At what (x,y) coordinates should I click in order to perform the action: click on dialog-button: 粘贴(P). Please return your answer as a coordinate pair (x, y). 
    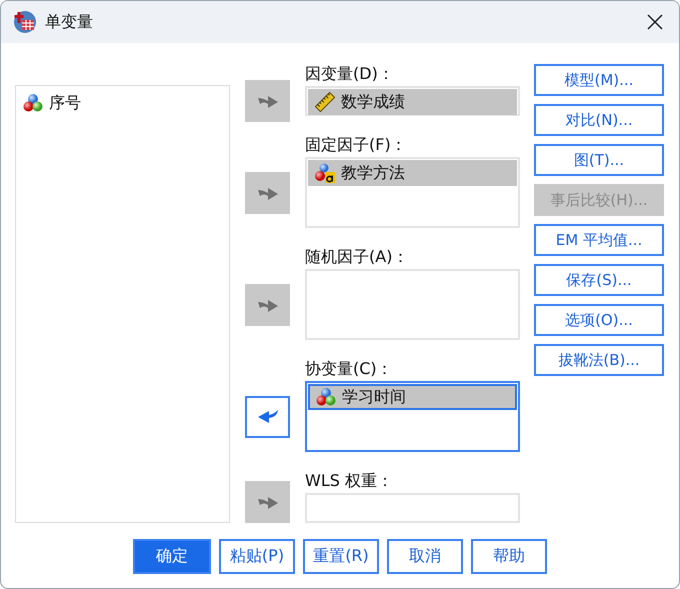
    Looking at the image, I should click on (257, 556).